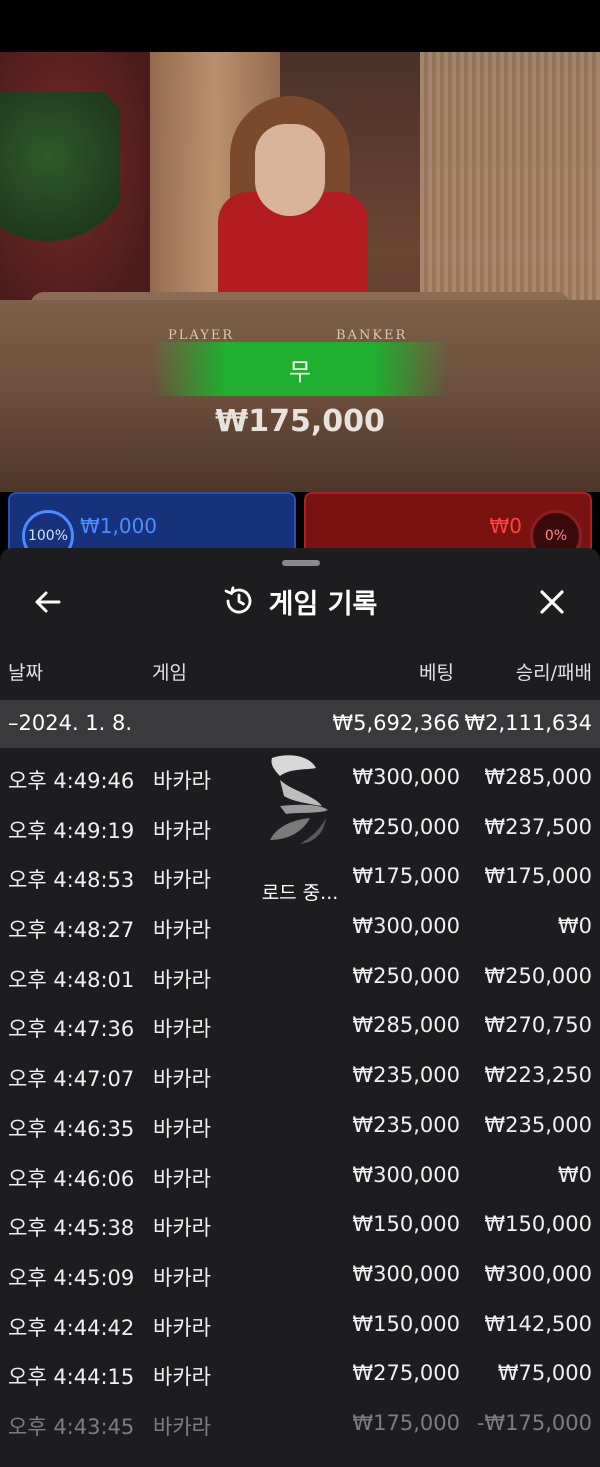 The width and height of the screenshot is (600, 1467). Describe the element at coordinates (538, 1224) in the screenshot. I see `history-row-result: ₩150,000` at that location.